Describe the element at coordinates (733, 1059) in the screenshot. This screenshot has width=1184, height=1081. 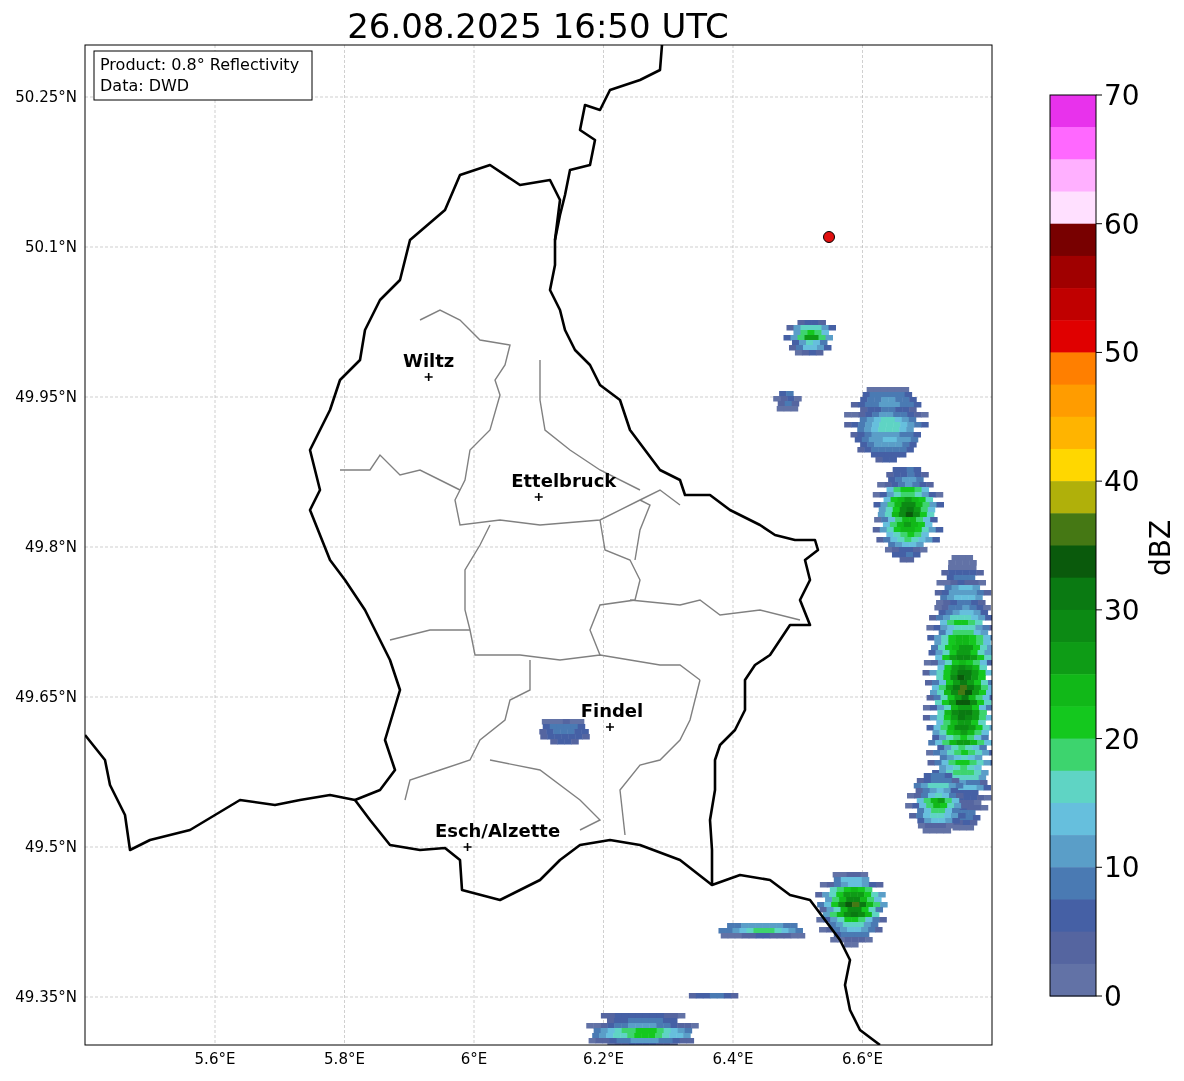
I see `longitude-label: 6.4°E` at that location.